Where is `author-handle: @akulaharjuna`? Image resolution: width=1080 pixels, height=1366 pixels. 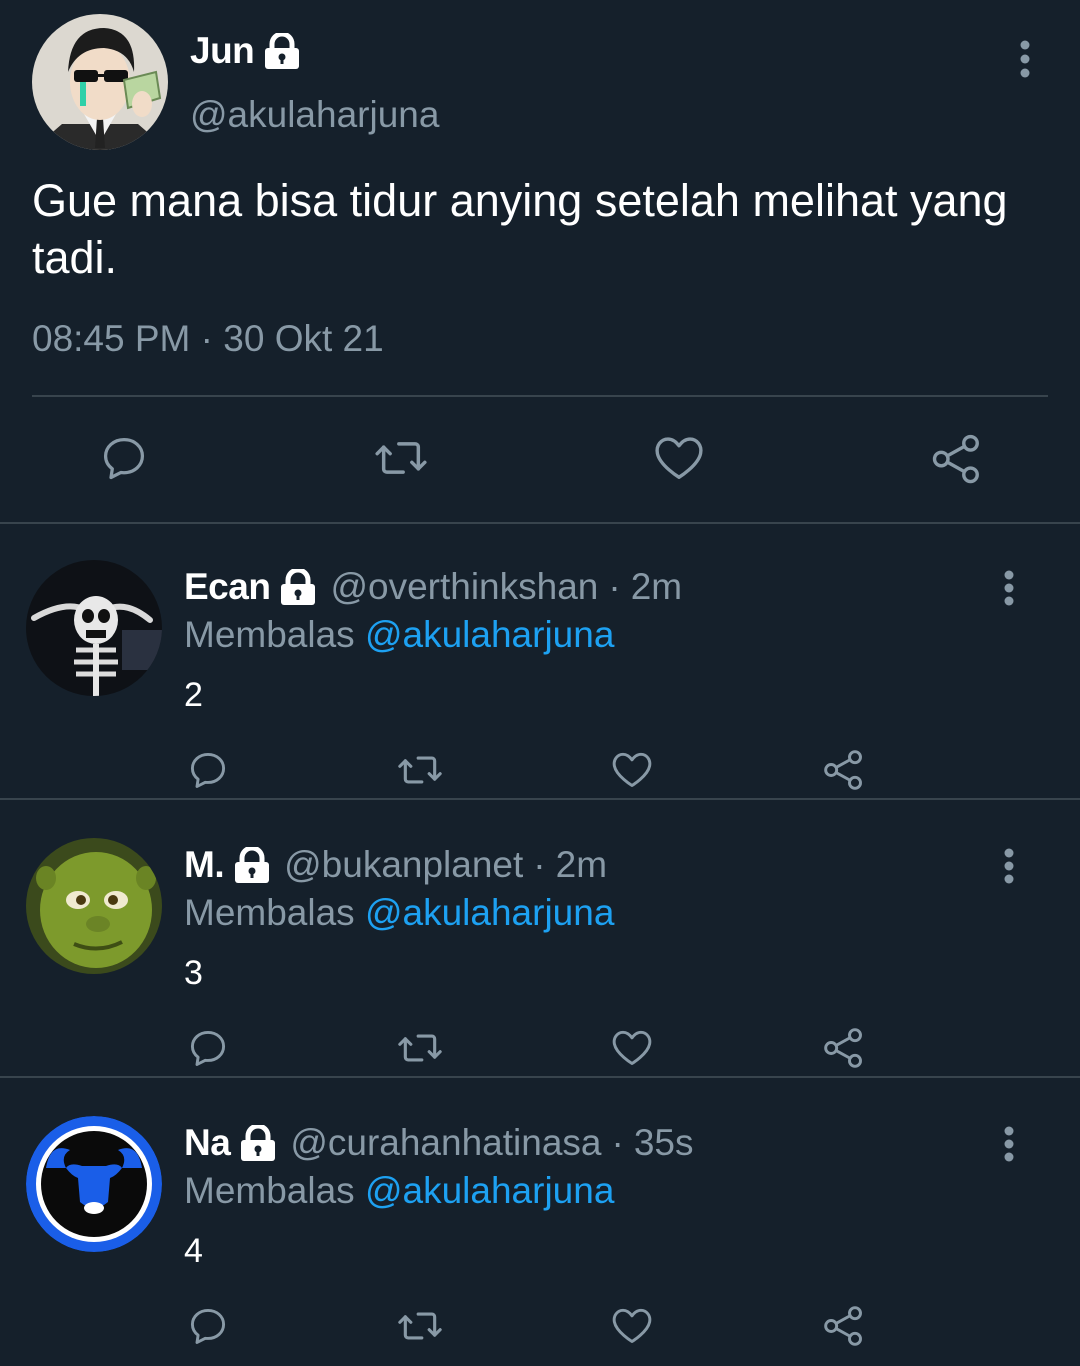 author-handle: @akulaharjuna is located at coordinates (314, 115).